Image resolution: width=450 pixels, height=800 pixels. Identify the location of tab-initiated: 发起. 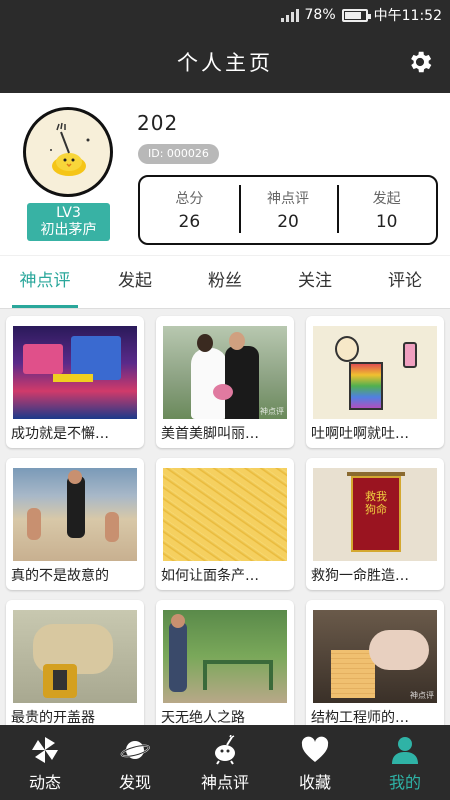
(135, 282).